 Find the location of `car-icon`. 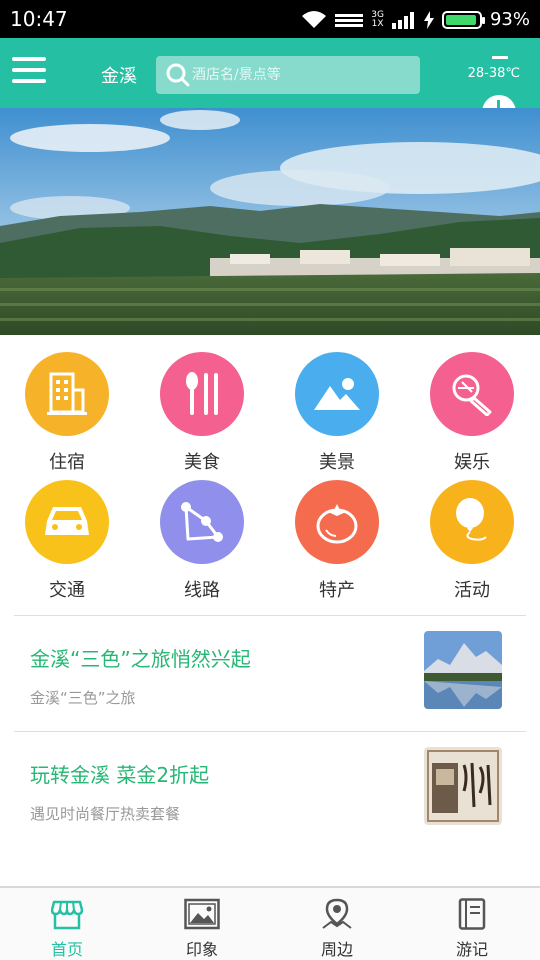

car-icon is located at coordinates (67, 521).